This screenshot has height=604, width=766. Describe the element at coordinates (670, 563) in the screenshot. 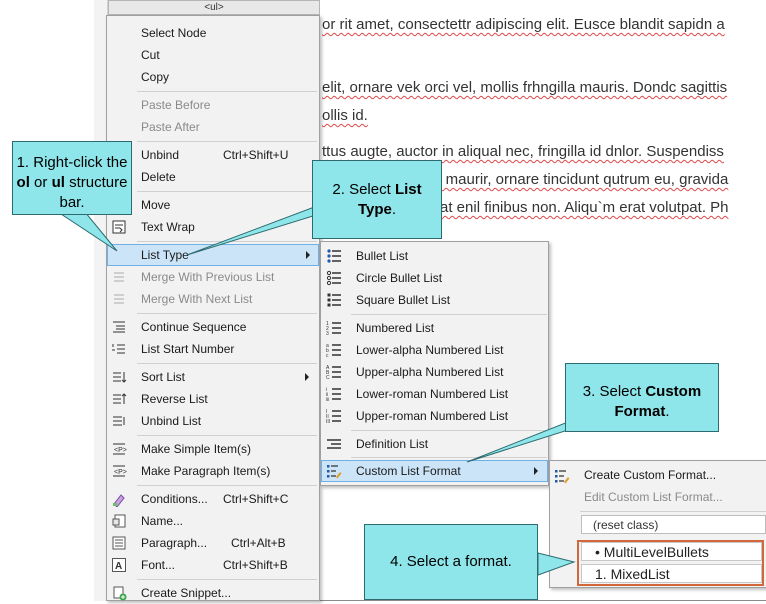

I see `format-selection-highlight` at that location.